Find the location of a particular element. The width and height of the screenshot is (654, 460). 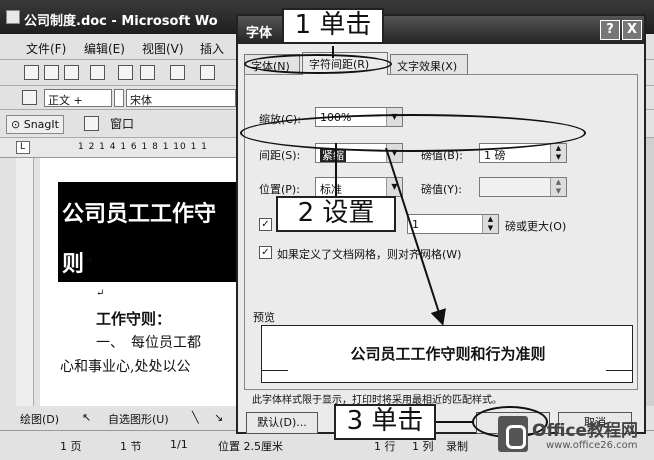

site-watermark: Office教程网 www.office26.com is located at coordinates (572, 435).